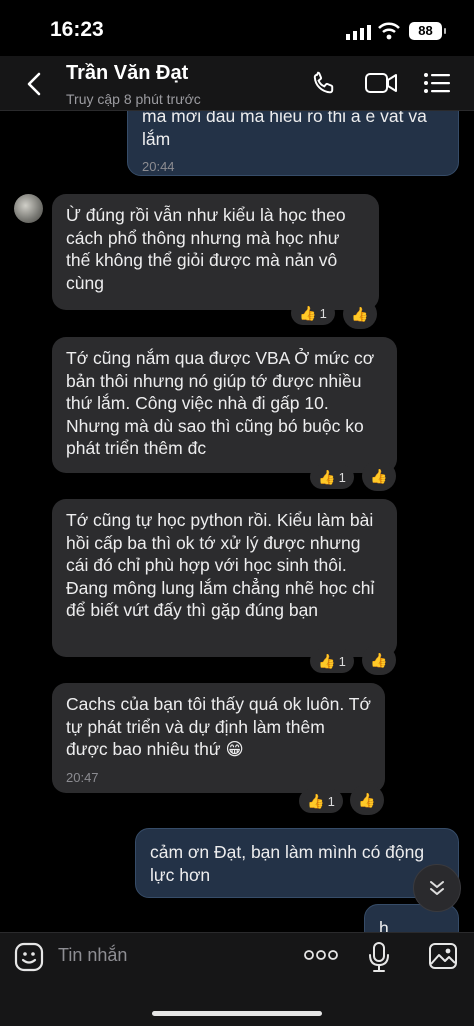  I want to click on back-icon, so click(35, 84).